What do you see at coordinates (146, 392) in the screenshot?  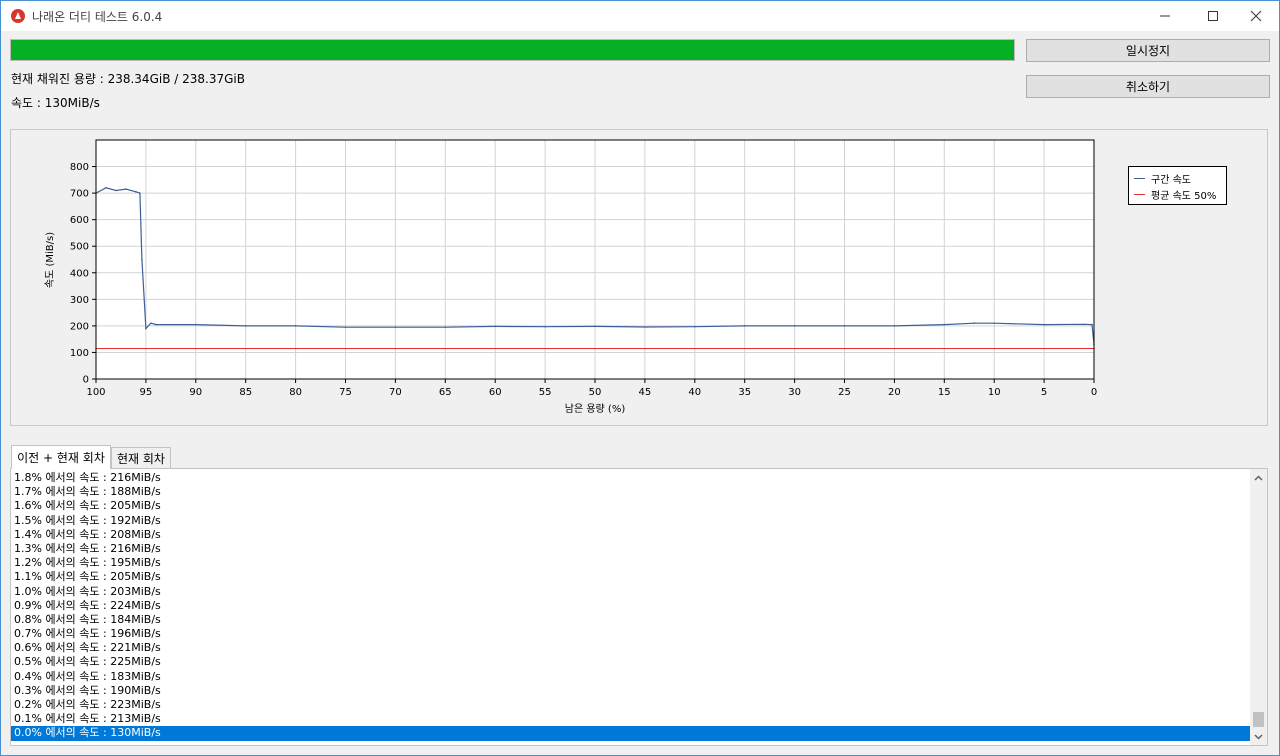 I see `x-tick-label: 95` at bounding box center [146, 392].